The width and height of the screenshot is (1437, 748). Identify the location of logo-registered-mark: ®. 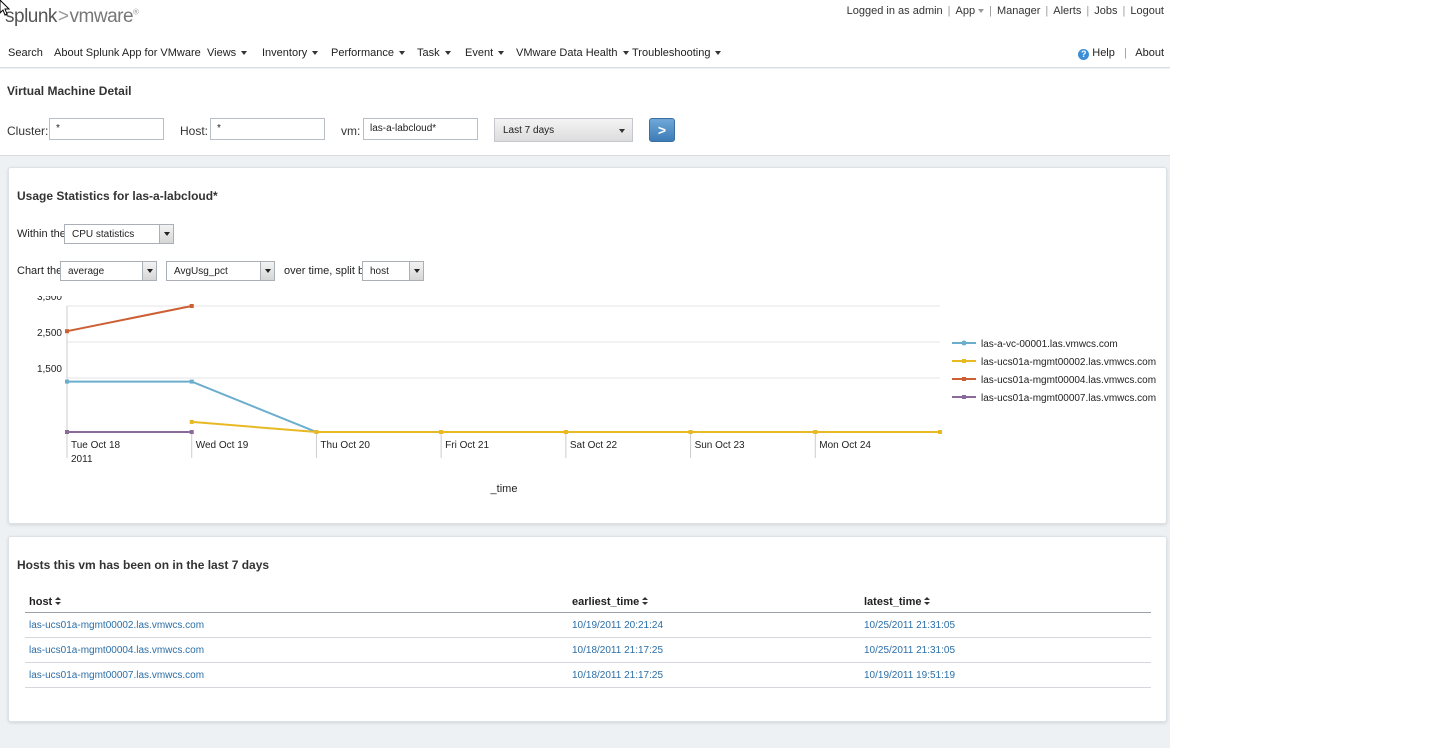
(136, 12).